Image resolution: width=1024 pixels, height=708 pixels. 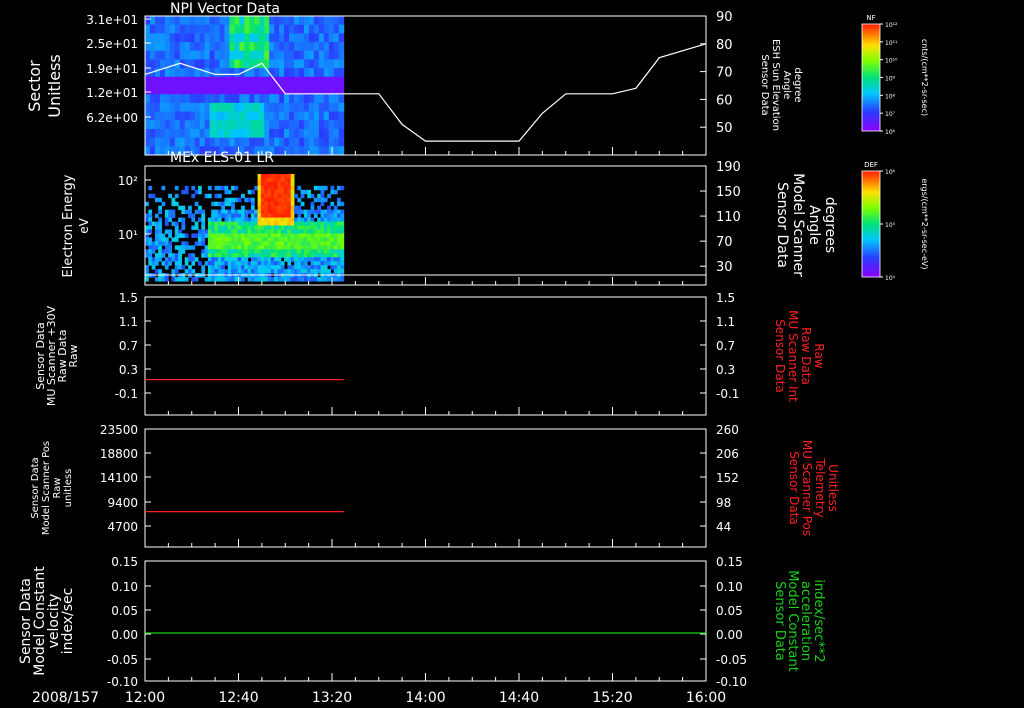 What do you see at coordinates (871, 165) in the screenshot?
I see `colorbar-label: DEF` at bounding box center [871, 165].